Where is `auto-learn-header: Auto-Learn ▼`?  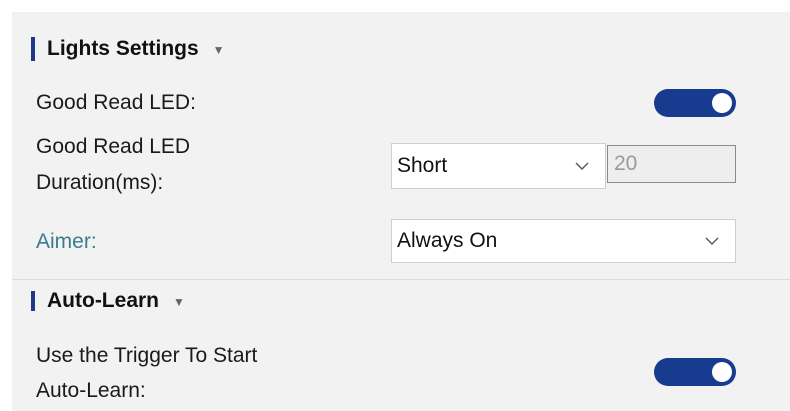 auto-learn-header: Auto-Learn ▼ is located at coordinates (98, 301).